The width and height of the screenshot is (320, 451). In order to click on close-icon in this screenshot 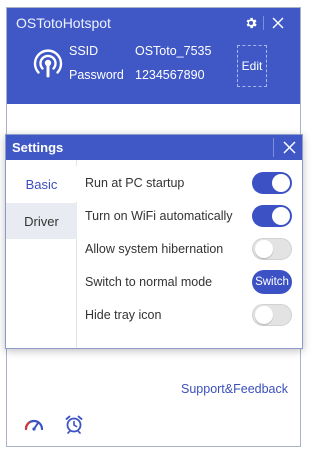, I will do `click(278, 23)`.